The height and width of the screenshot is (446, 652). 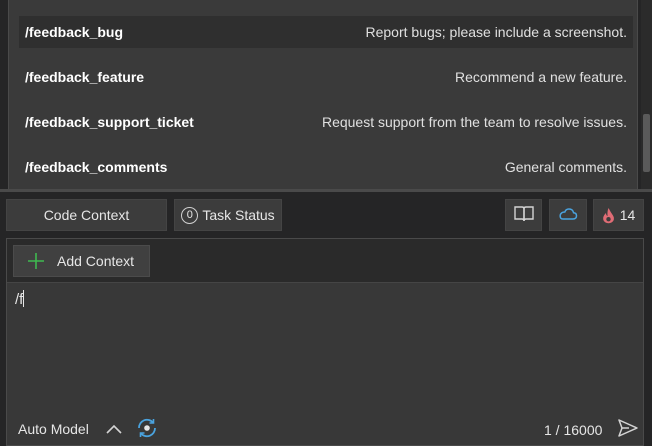 I want to click on chevron-up-icon, so click(x=114, y=429).